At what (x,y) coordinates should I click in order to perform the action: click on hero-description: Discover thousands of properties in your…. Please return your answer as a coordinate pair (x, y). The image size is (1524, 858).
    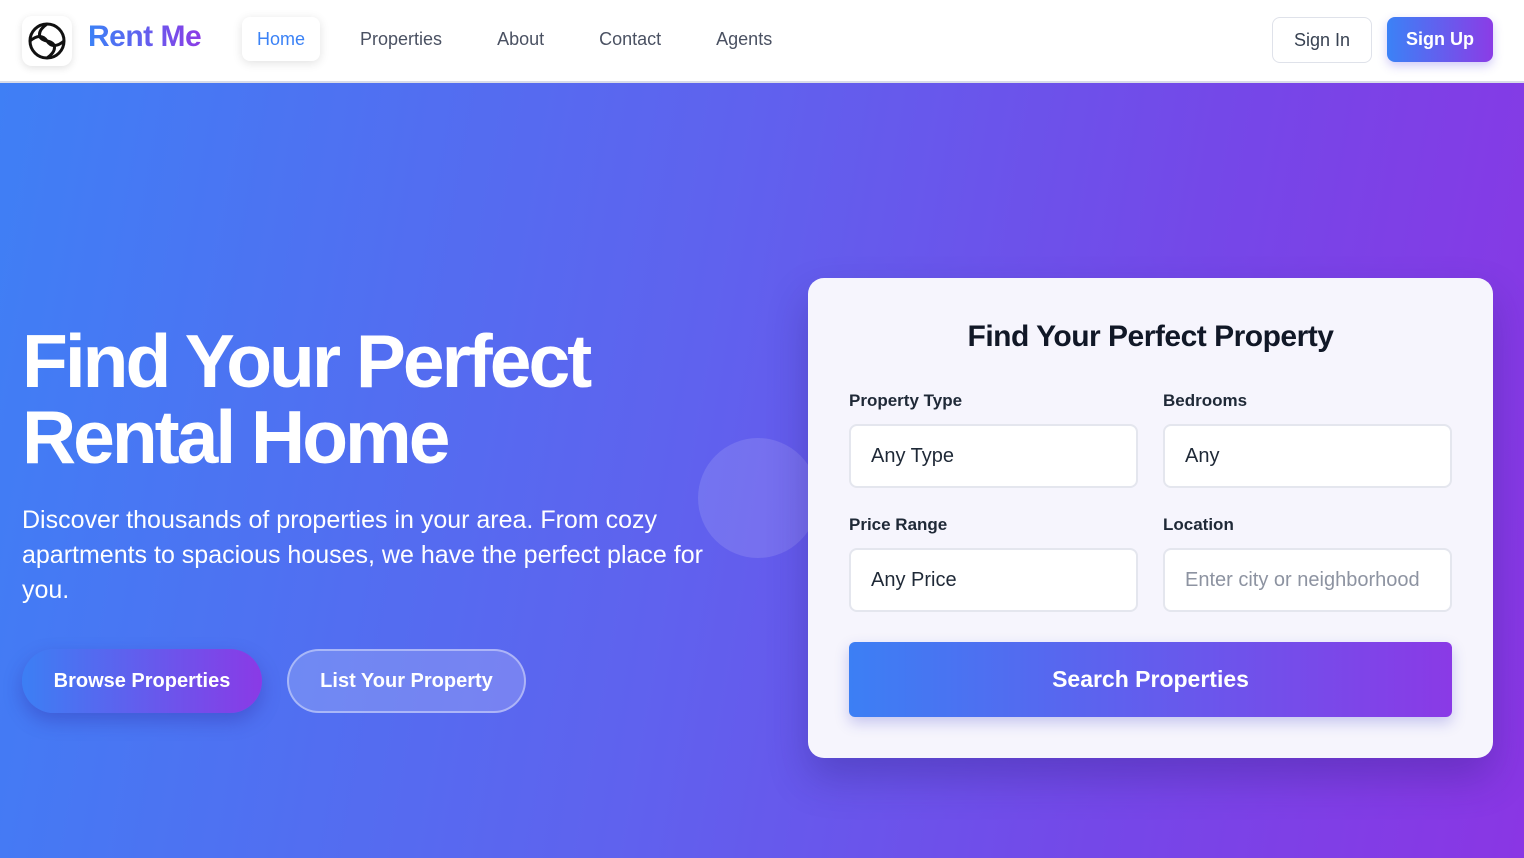
    Looking at the image, I should click on (362, 555).